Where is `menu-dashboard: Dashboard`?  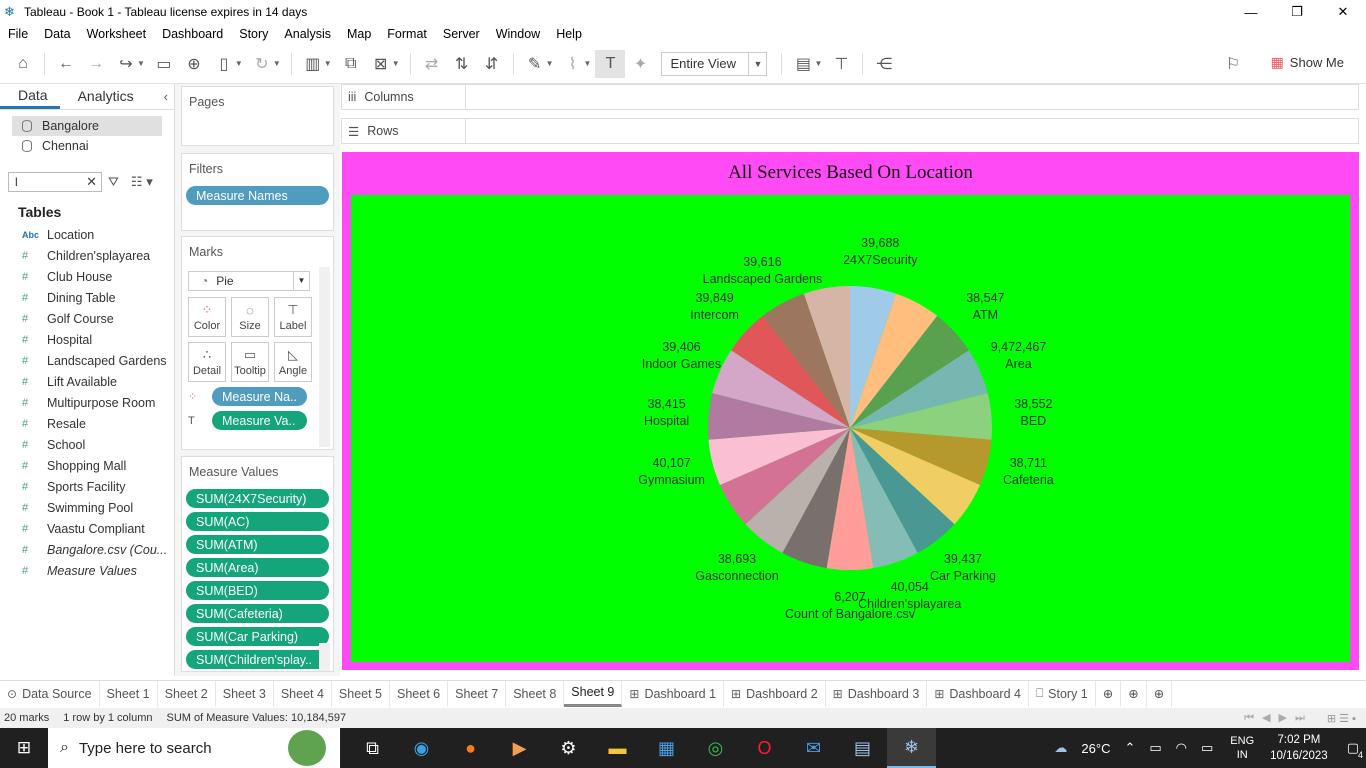
menu-dashboard: Dashboard is located at coordinates (192, 34).